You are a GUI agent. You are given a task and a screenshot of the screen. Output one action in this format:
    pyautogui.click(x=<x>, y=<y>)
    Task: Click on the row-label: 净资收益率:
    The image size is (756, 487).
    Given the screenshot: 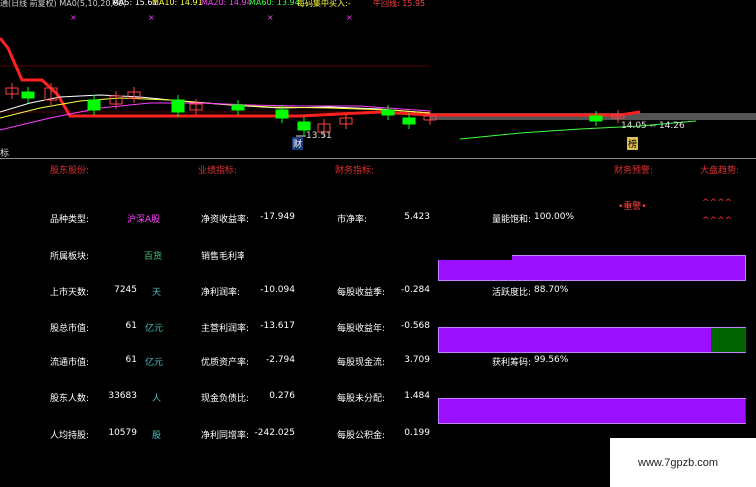 What is the action you would take?
    pyautogui.click(x=225, y=220)
    